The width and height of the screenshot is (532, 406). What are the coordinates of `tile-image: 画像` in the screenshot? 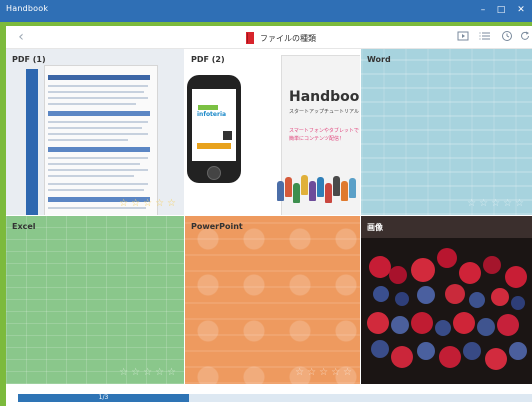 It's located at (446, 300).